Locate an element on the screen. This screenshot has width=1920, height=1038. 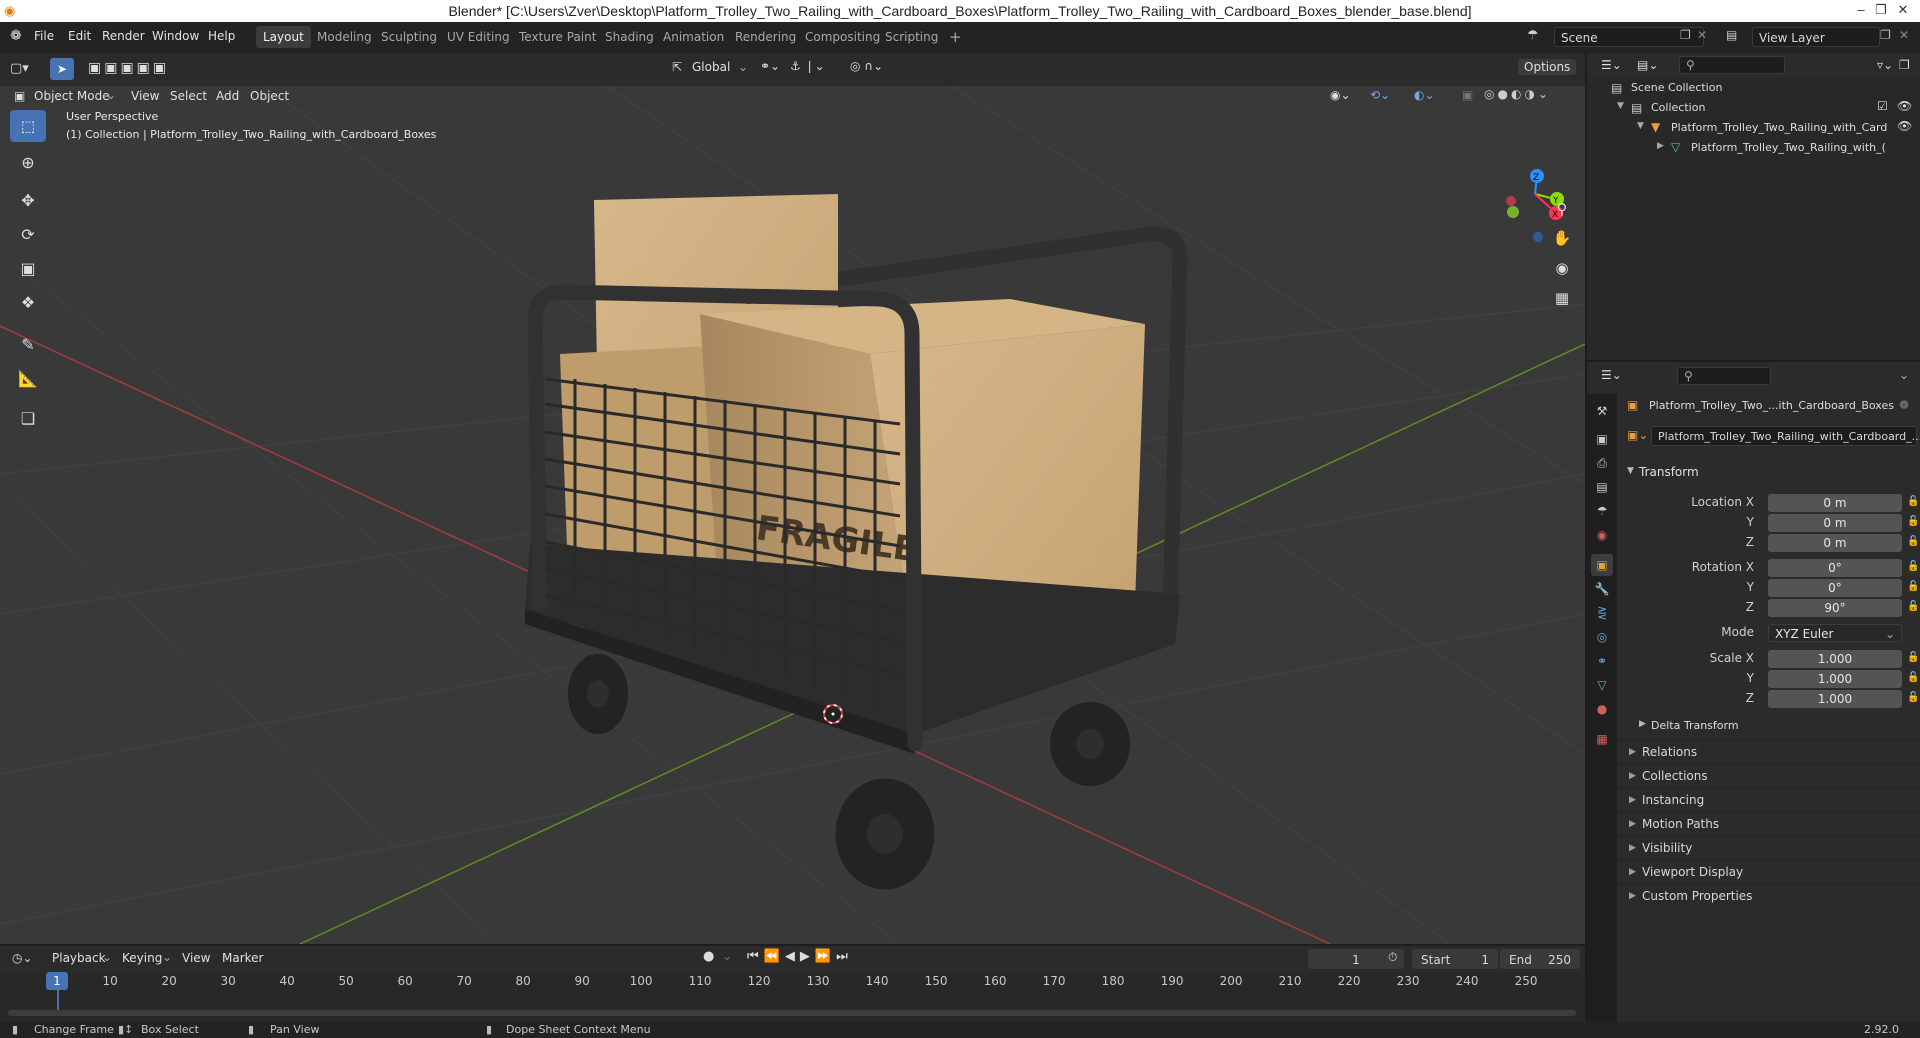
outliner-row-scene-collection: ▤ Scene Collection is located at coordinates (1753, 88).